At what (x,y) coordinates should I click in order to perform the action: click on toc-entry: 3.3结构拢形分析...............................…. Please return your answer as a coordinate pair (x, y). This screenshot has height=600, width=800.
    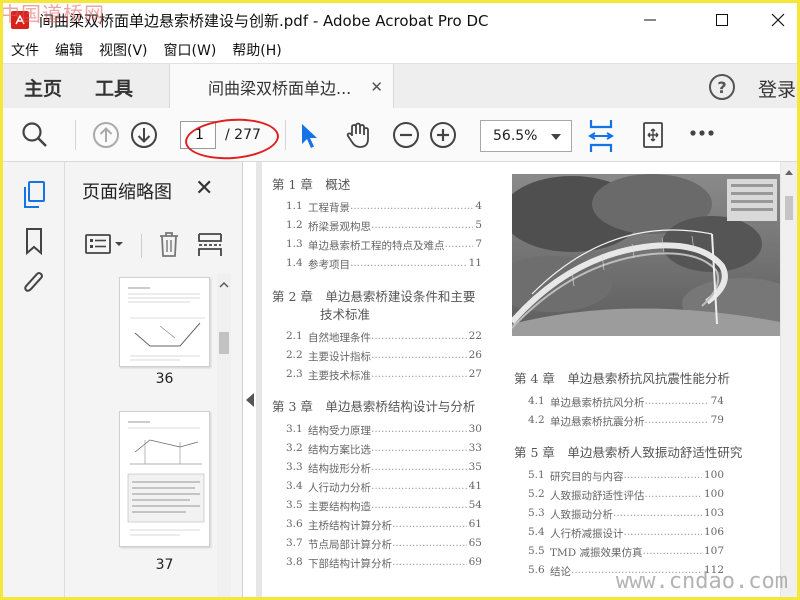
    Looking at the image, I should click on (384, 468).